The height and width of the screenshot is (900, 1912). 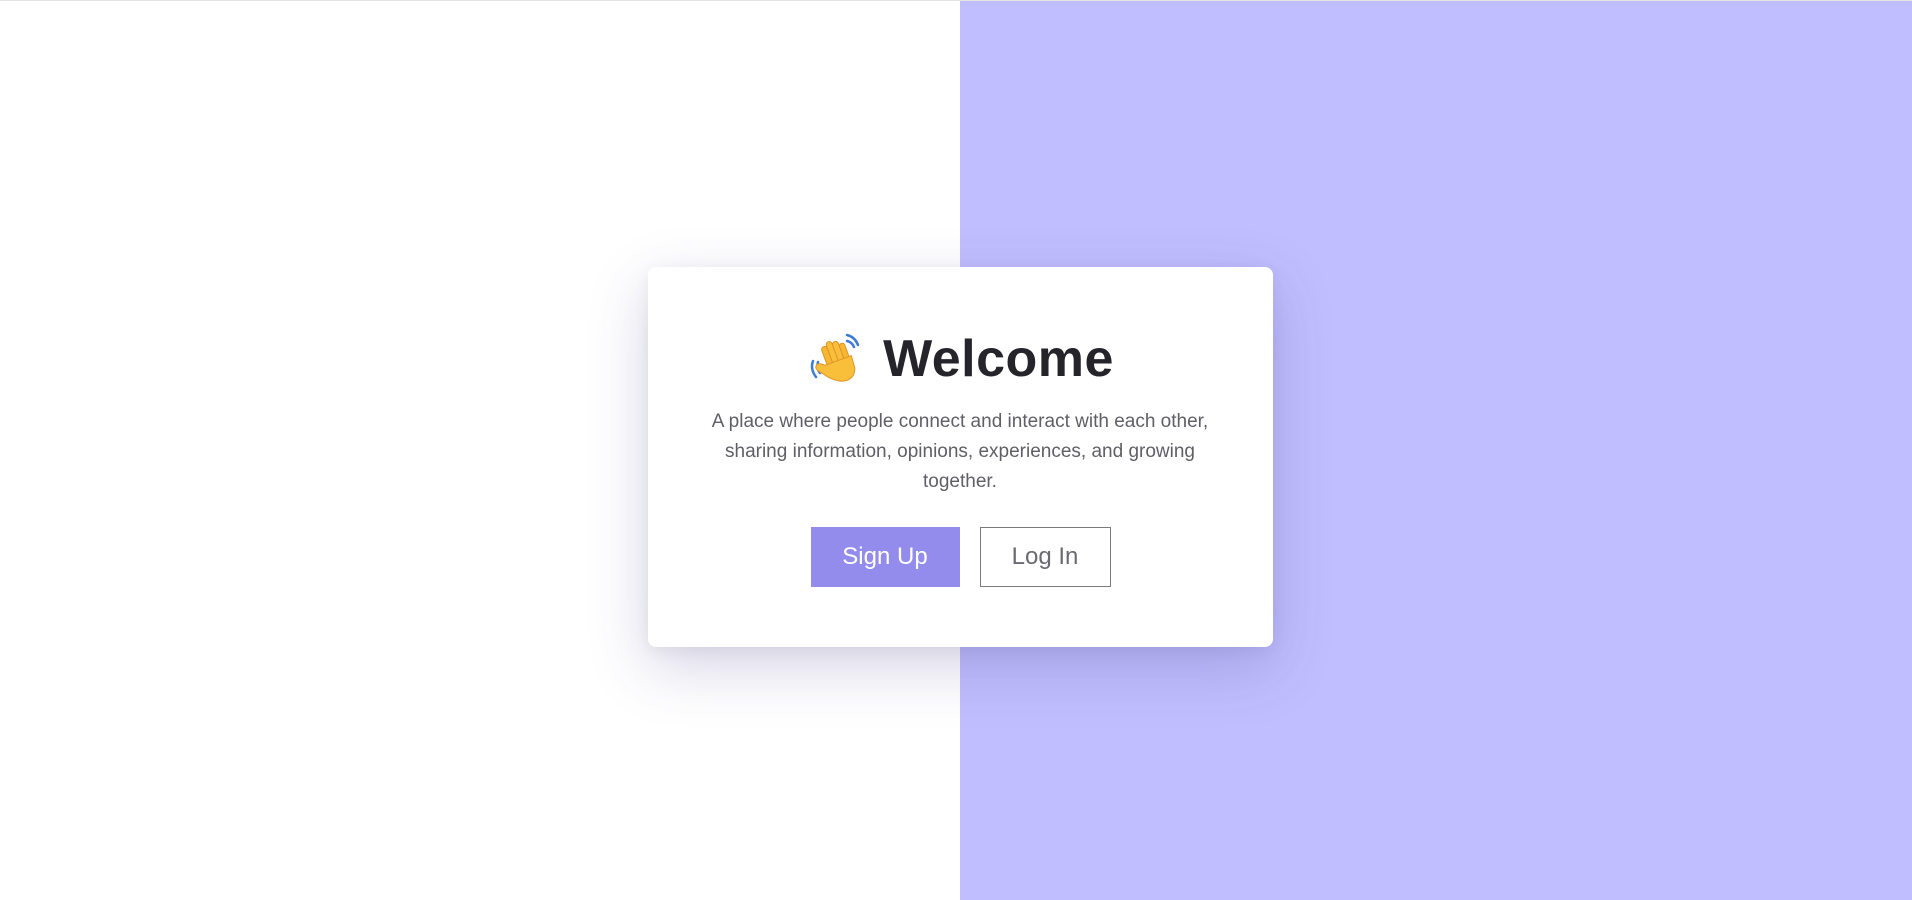 I want to click on welcome-heading: Welcome, so click(x=960, y=359).